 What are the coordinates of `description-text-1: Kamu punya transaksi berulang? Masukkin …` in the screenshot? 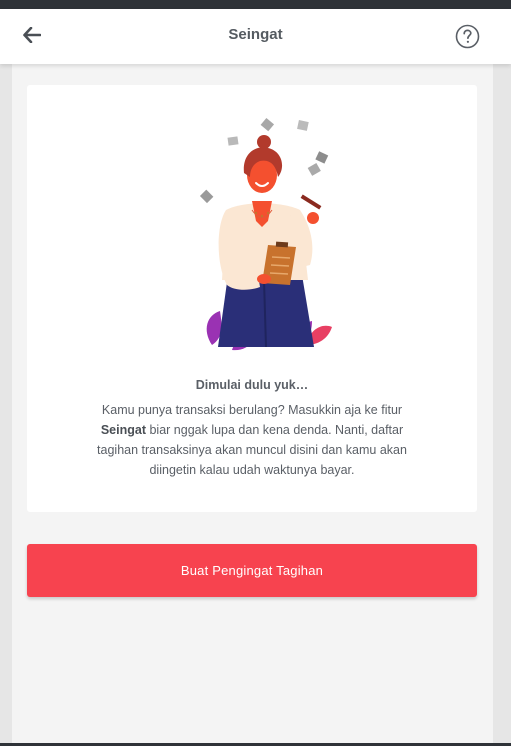 It's located at (252, 410).